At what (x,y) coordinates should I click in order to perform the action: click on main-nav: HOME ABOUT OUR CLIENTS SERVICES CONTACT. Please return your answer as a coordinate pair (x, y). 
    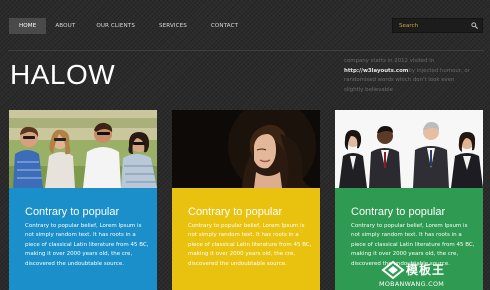
    Looking at the image, I should click on (128, 26).